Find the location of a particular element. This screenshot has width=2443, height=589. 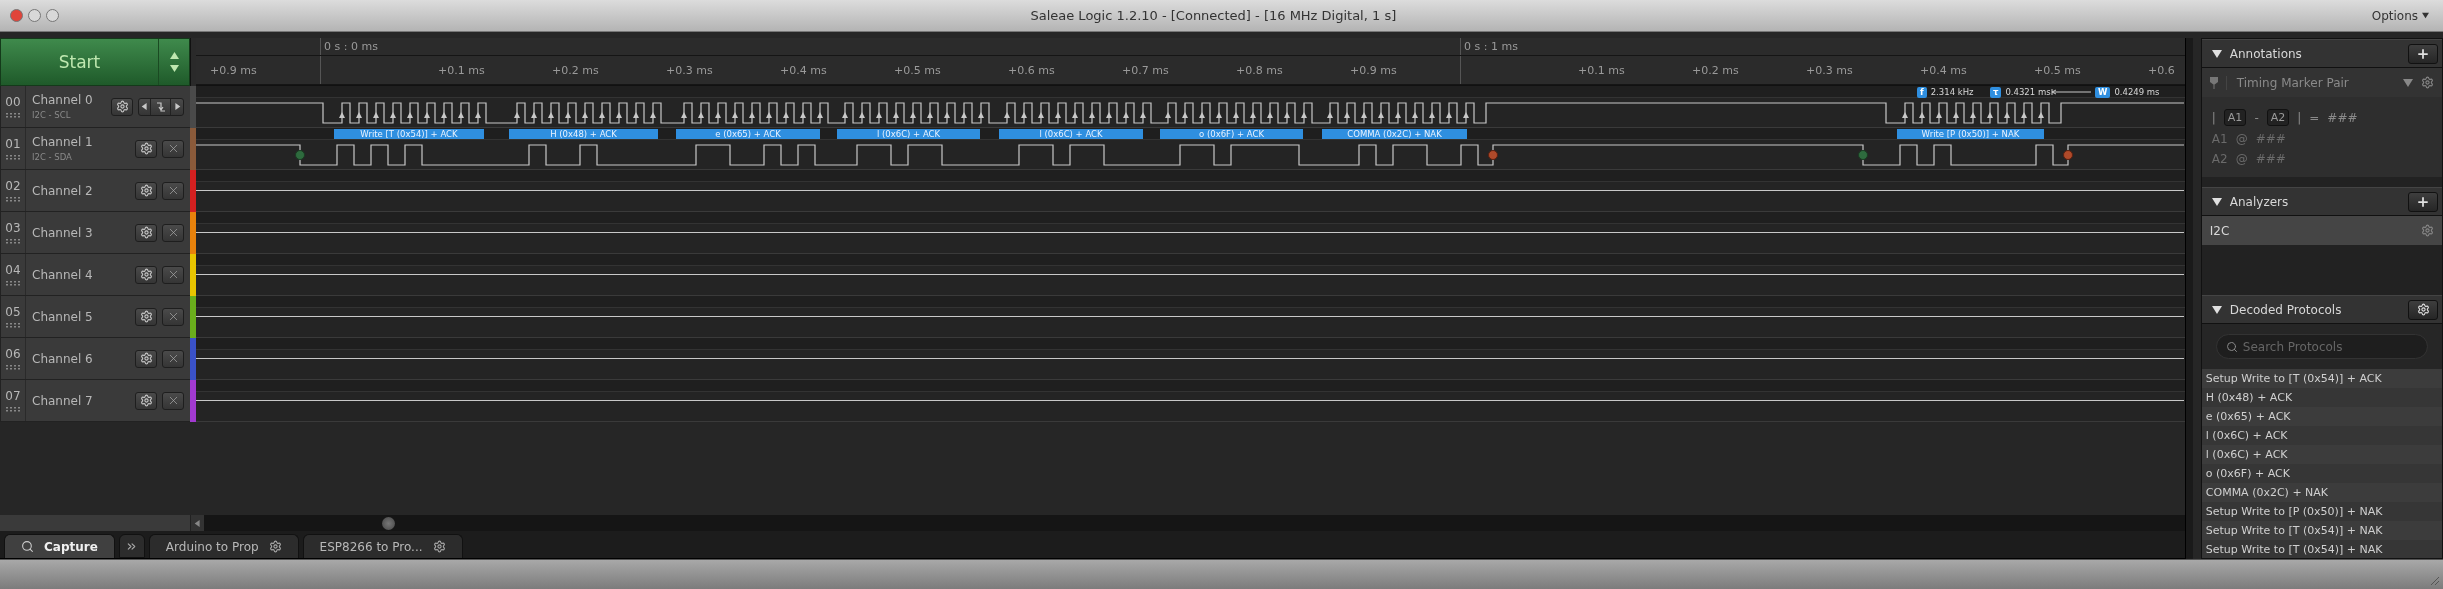

tick-label: +0.1 ms is located at coordinates (1601, 70).